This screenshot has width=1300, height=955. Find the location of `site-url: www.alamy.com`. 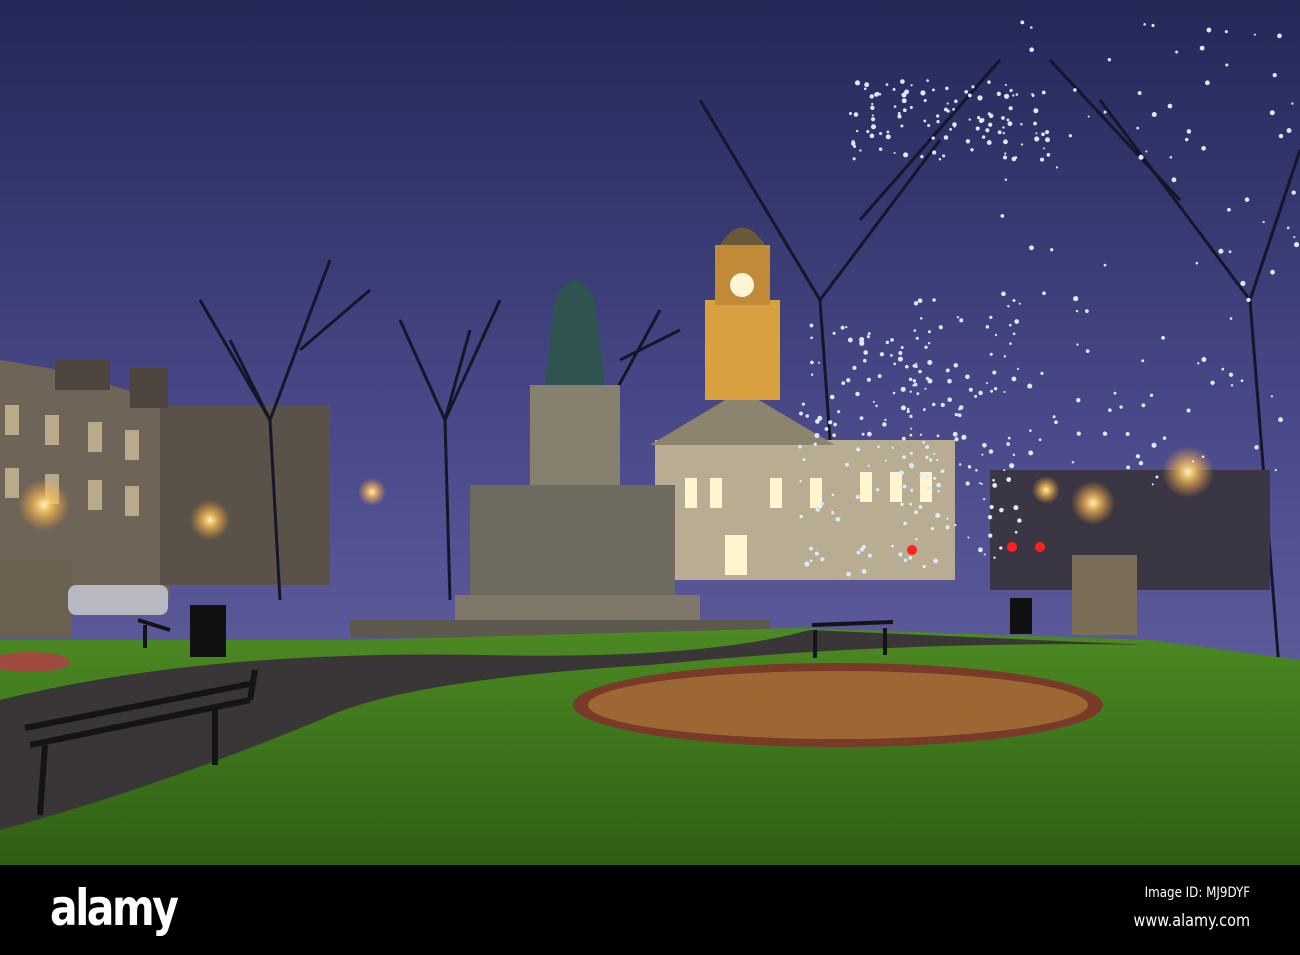

site-url: www.alamy.com is located at coordinates (1192, 921).